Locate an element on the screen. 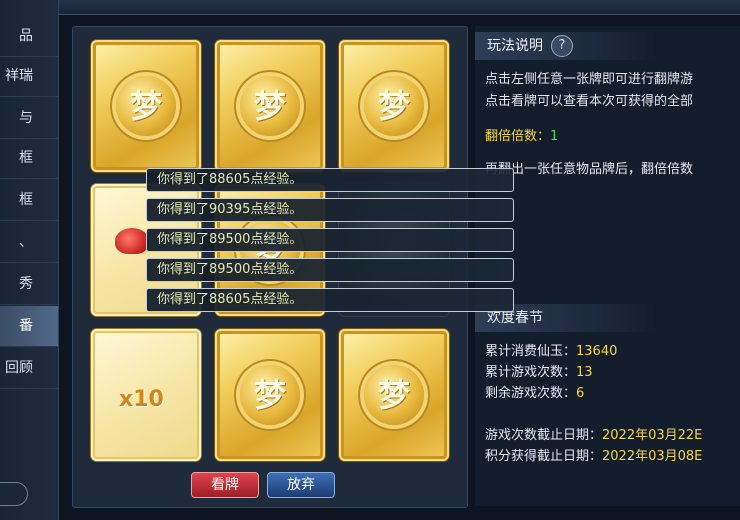 This screenshot has width=740, height=520. sidebar-item-label: 秀 is located at coordinates (26, 284).